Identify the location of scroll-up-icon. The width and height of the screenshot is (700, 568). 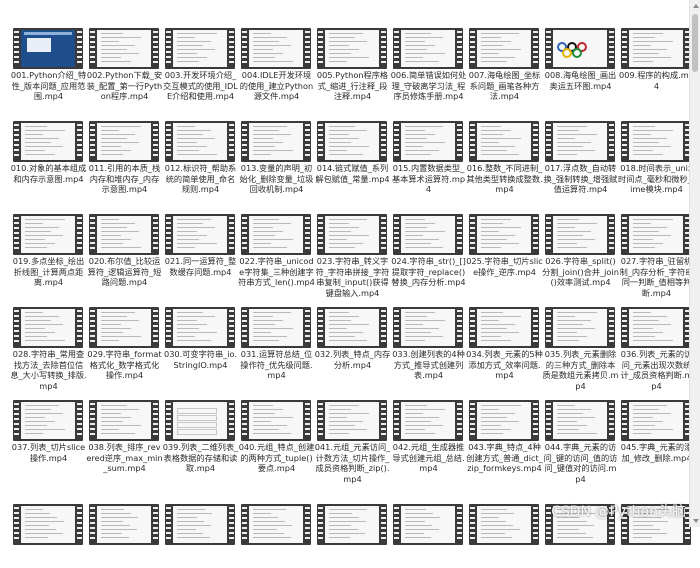
(696, 6).